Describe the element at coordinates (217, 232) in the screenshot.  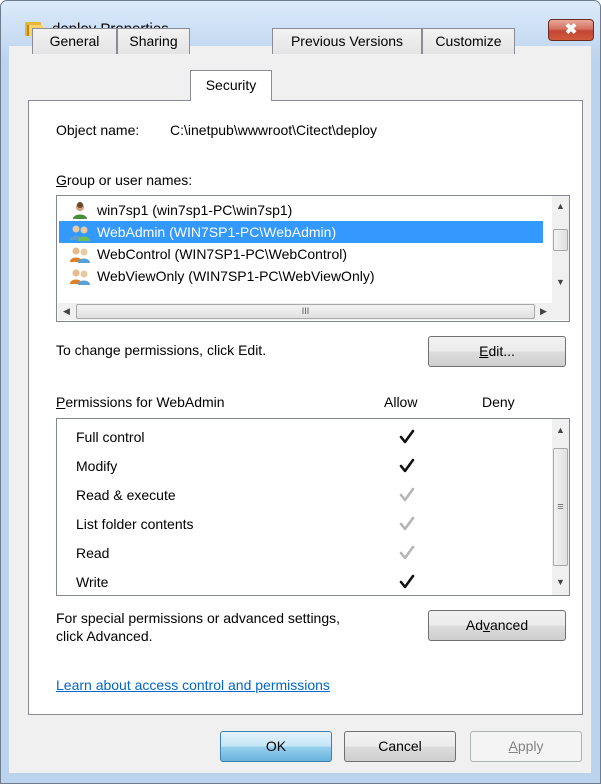
I see `list-item-label: WebAdmin (WIN7SP1-PC\WebAdmin)` at that location.